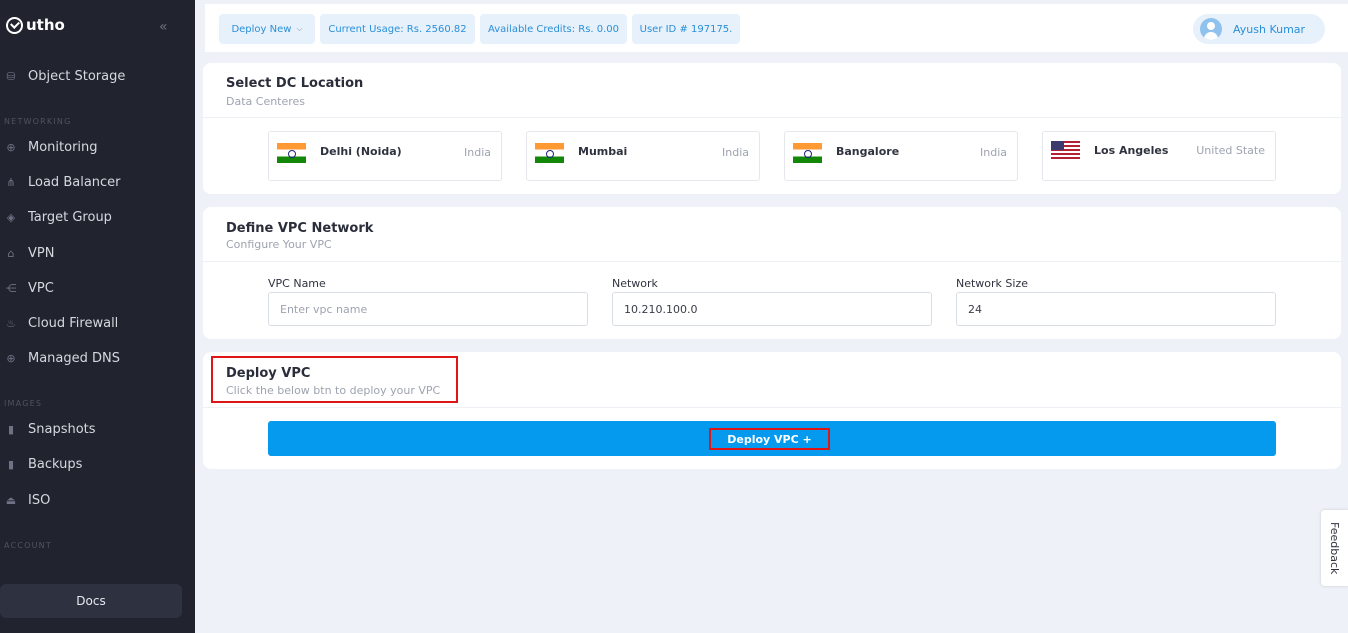 Image resolution: width=1348 pixels, height=633 pixels. Describe the element at coordinates (1211, 29) in the screenshot. I see `avatar` at that location.